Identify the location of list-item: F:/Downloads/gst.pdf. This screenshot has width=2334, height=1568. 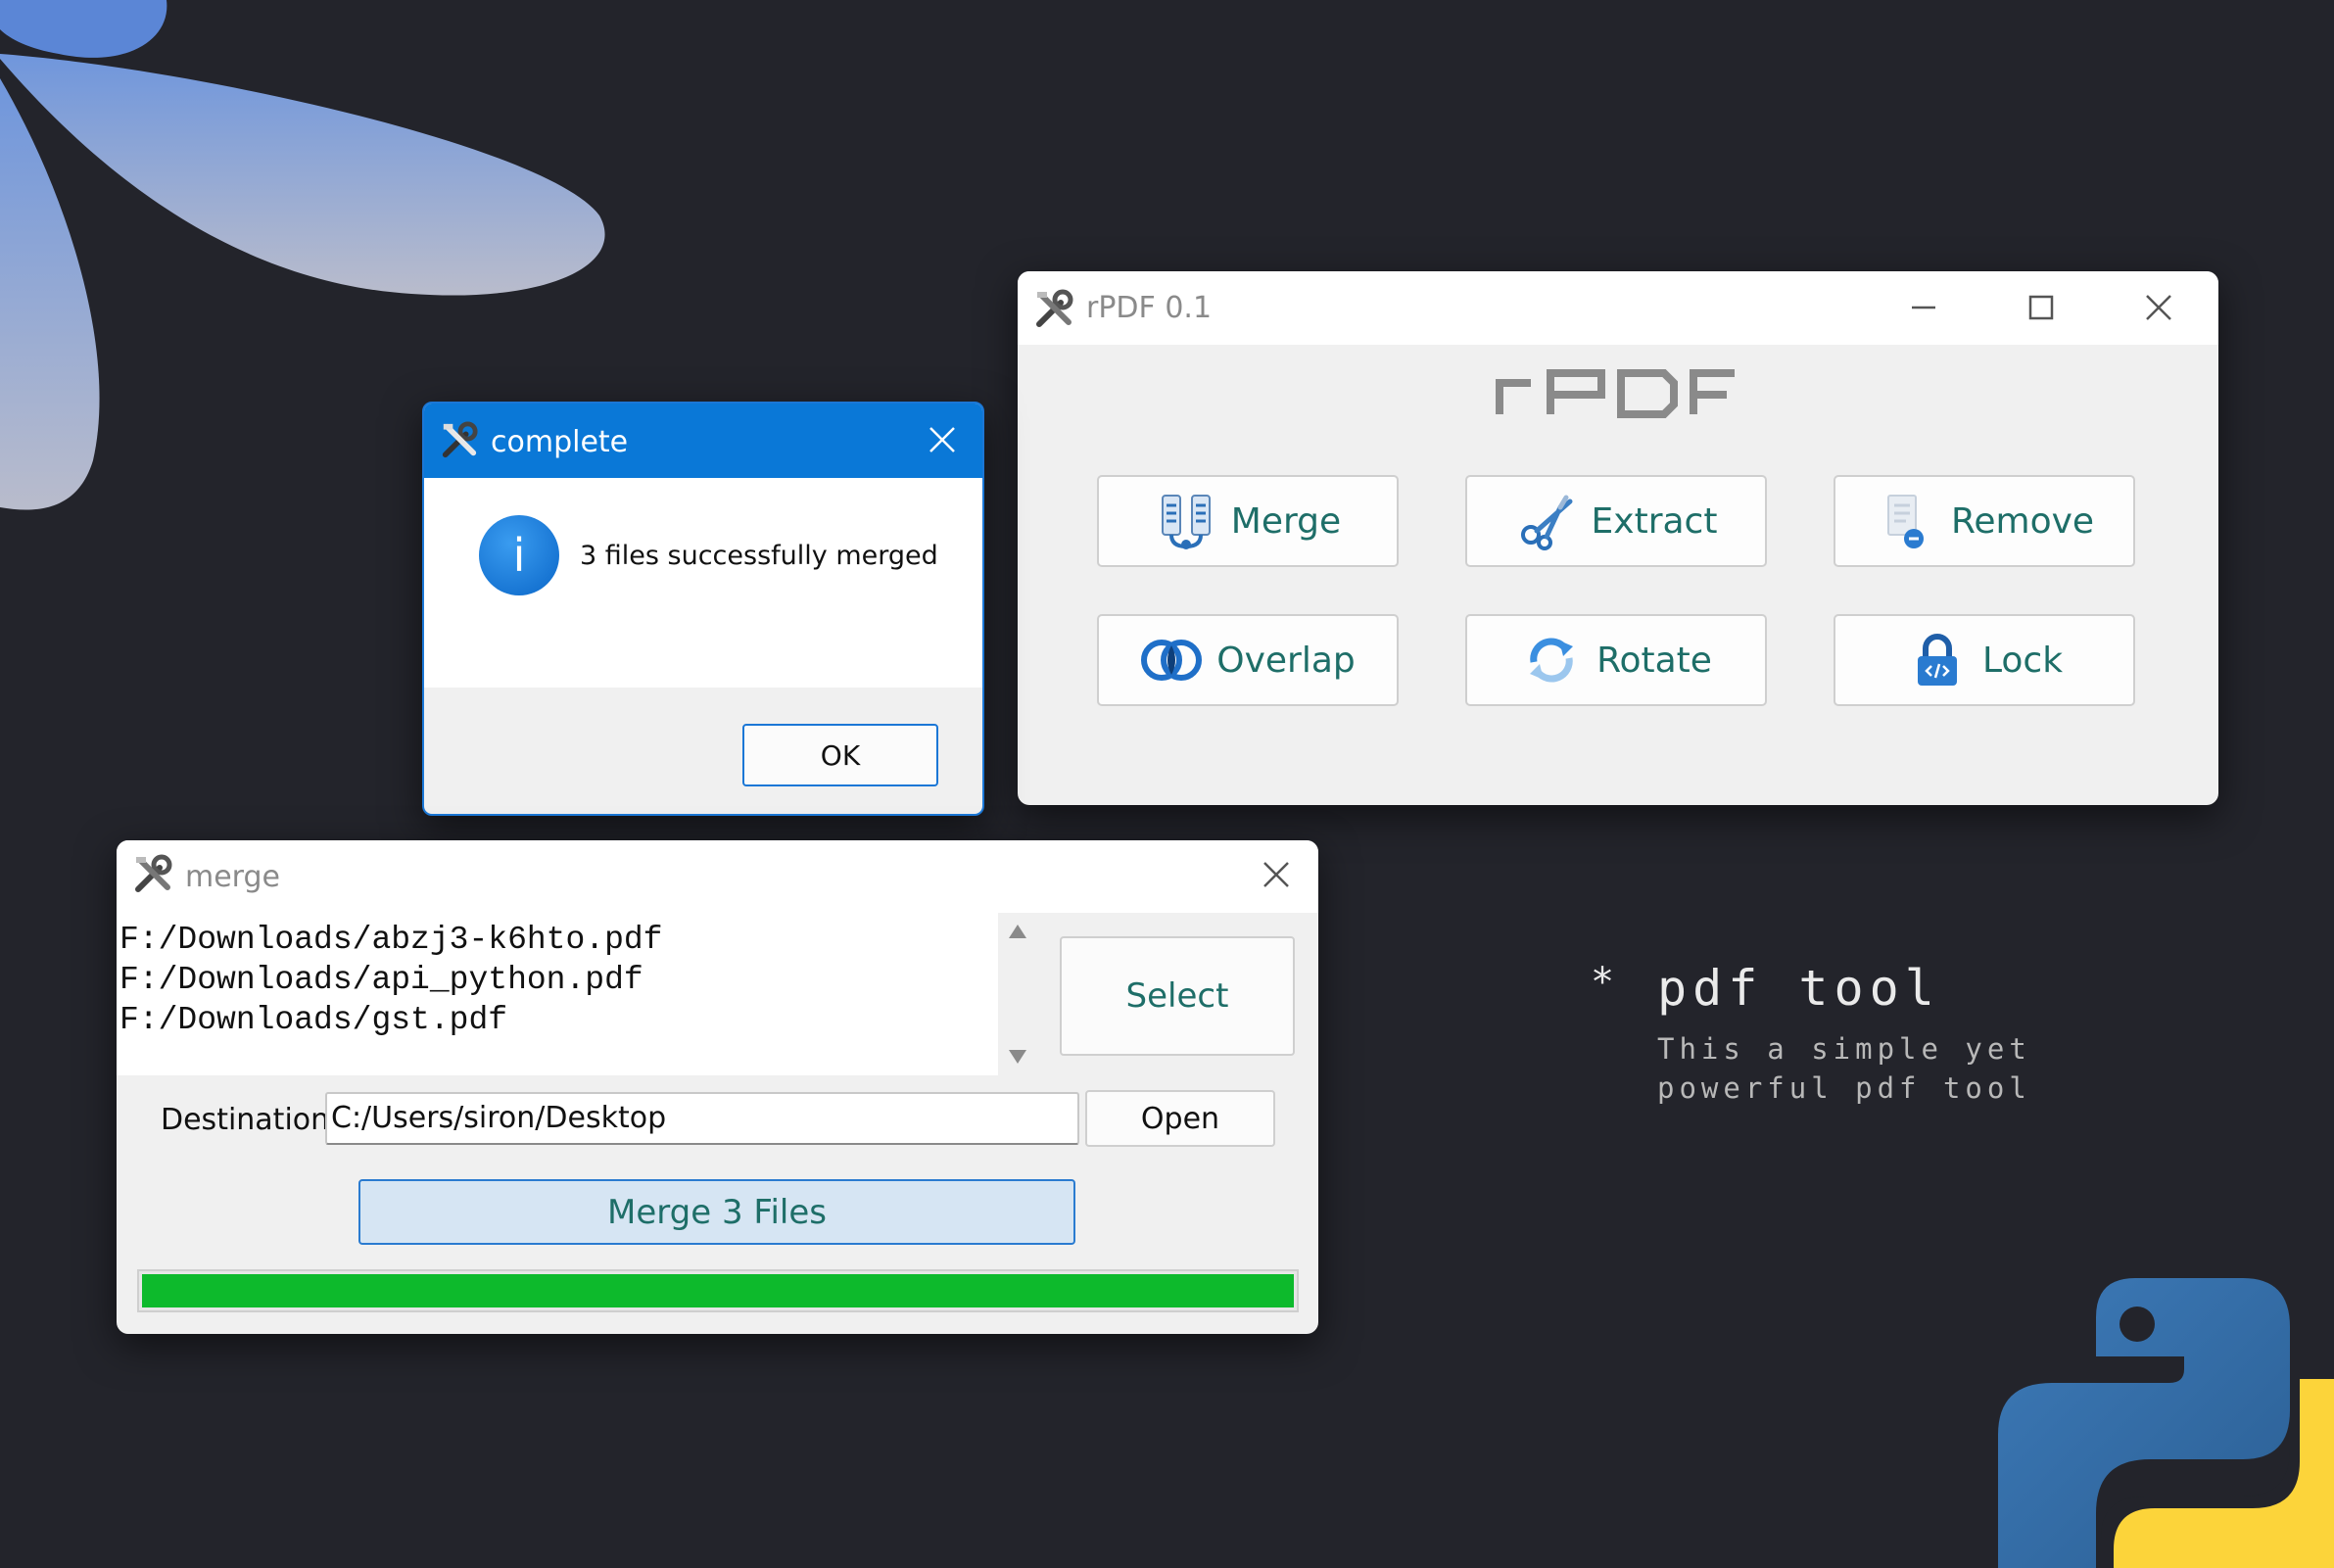
(313, 1020).